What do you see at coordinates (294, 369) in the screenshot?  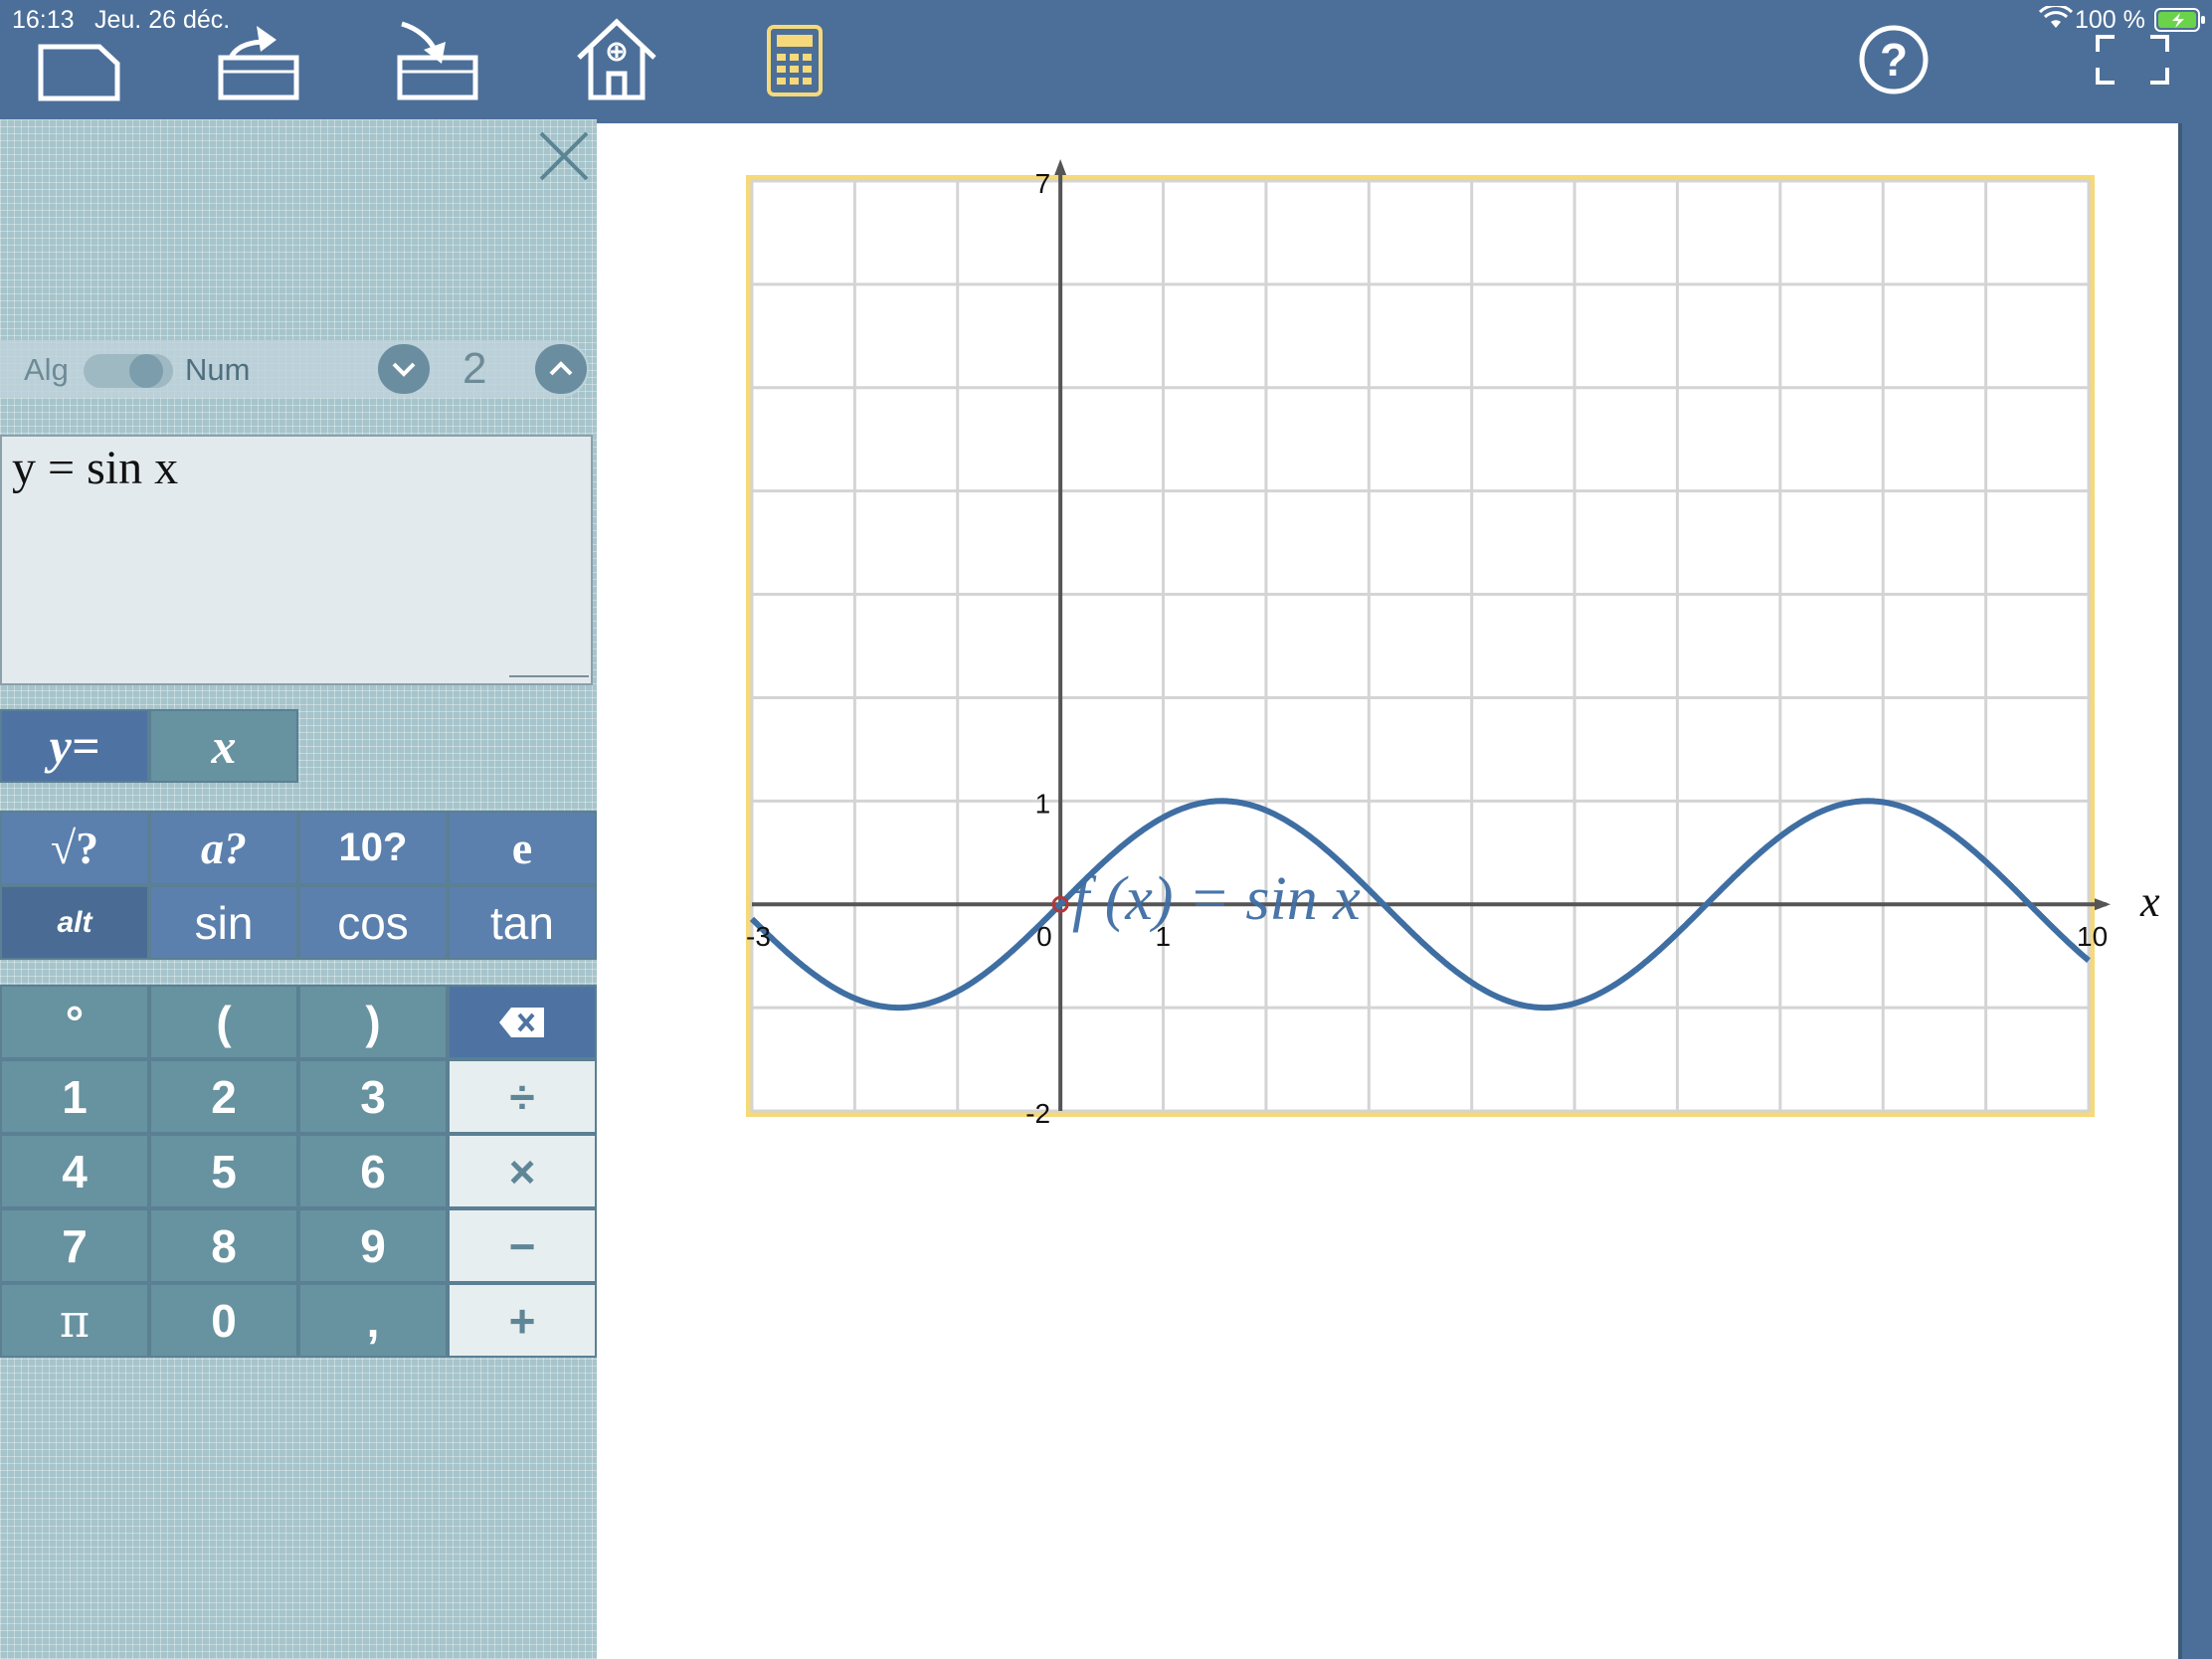 I see `mode-bar: Alg Num 2` at bounding box center [294, 369].